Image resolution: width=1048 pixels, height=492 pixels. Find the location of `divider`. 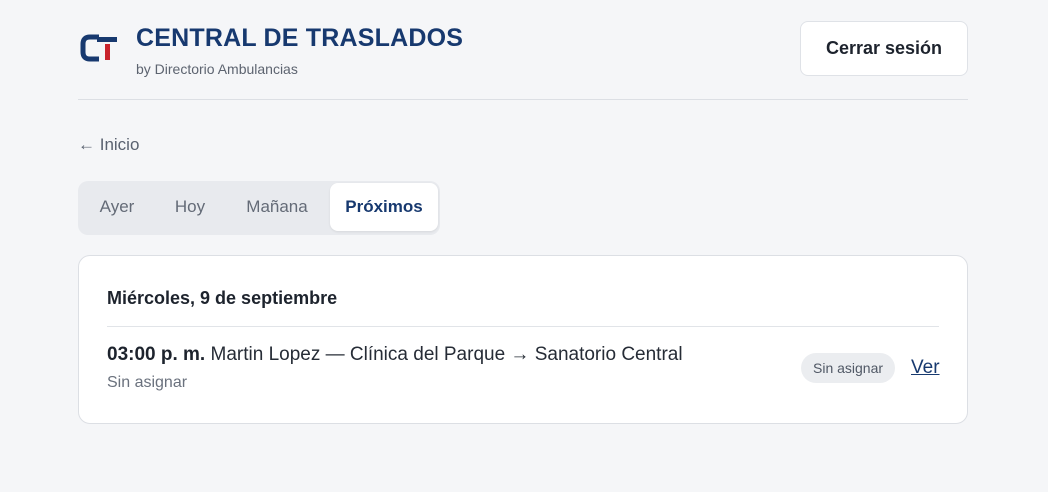

divider is located at coordinates (523, 326).